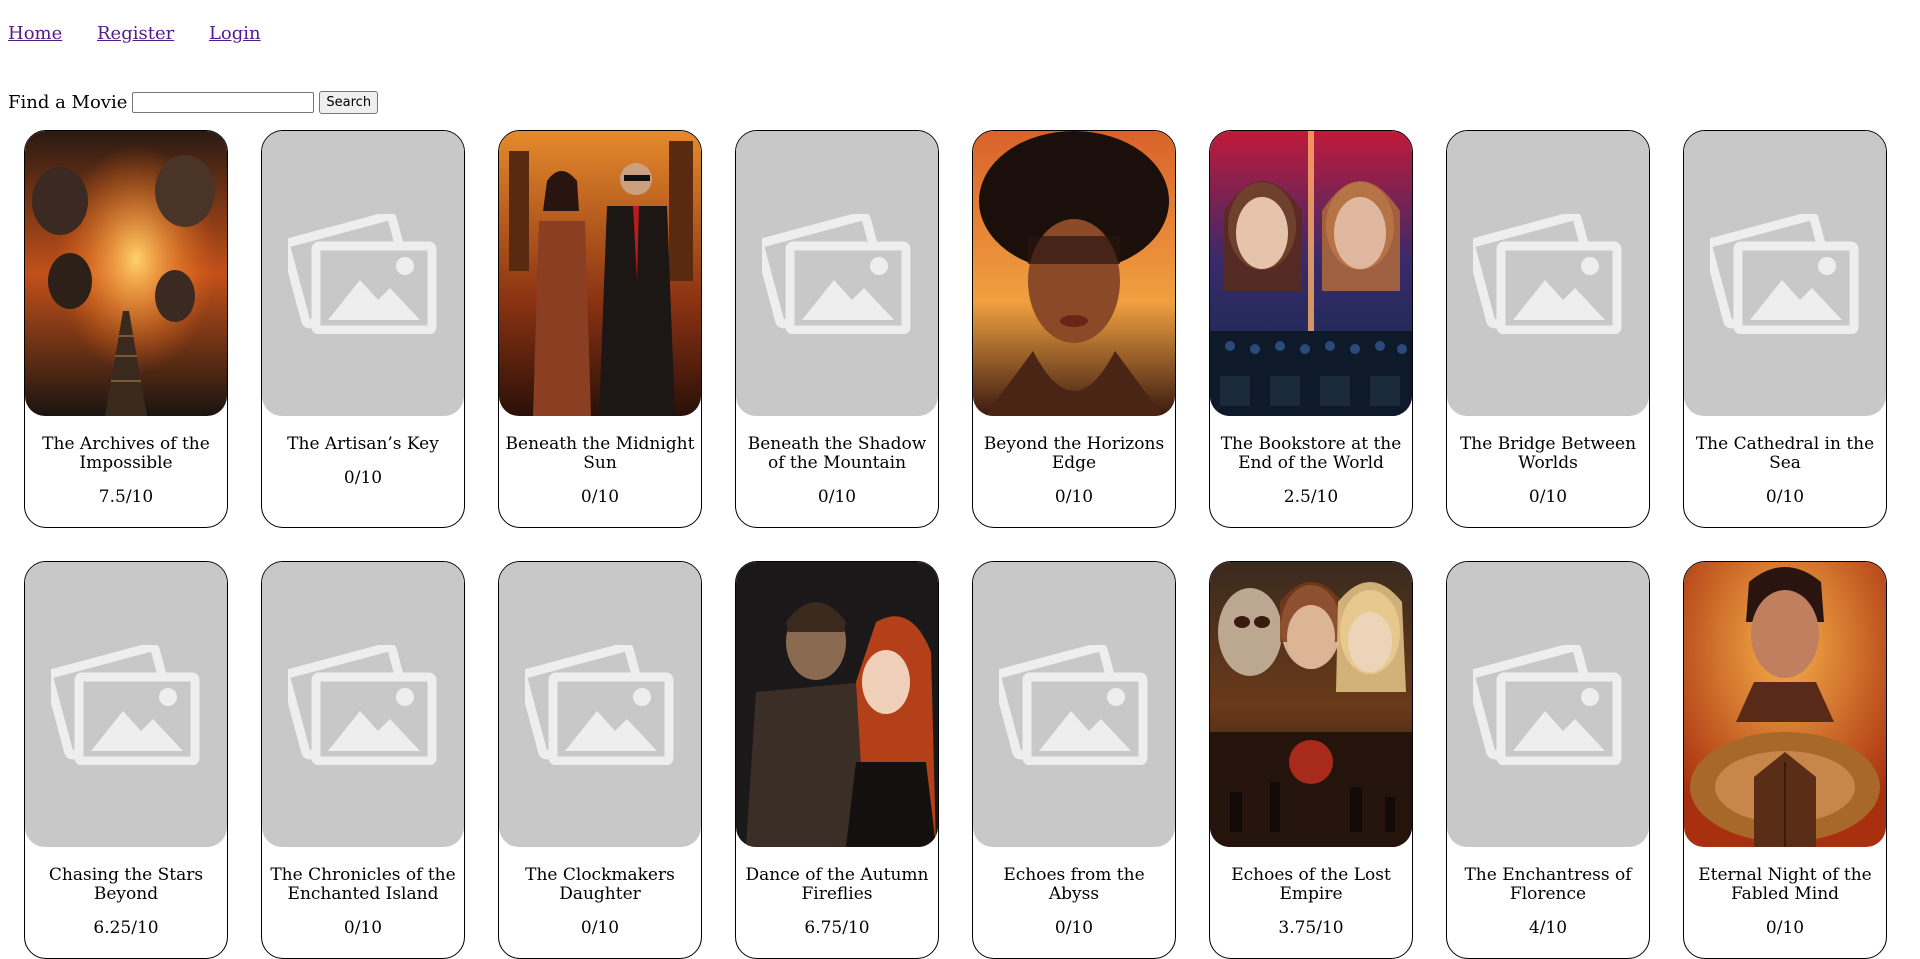 Image resolution: width=1920 pixels, height=959 pixels. I want to click on poster-art-two-women-theater, so click(1311, 273).